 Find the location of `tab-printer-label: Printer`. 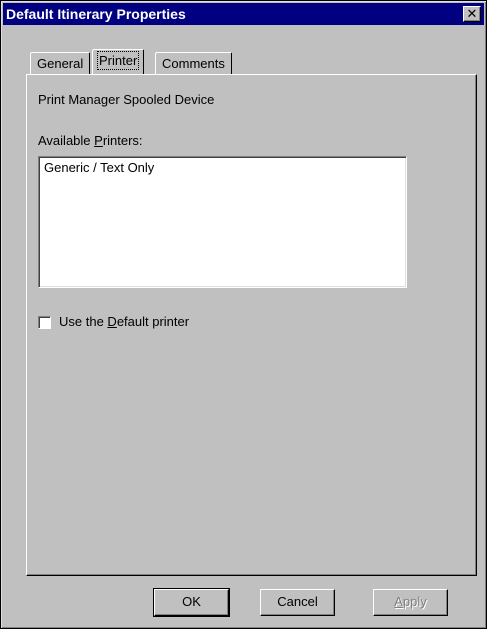

tab-printer-label: Printer is located at coordinates (118, 60).